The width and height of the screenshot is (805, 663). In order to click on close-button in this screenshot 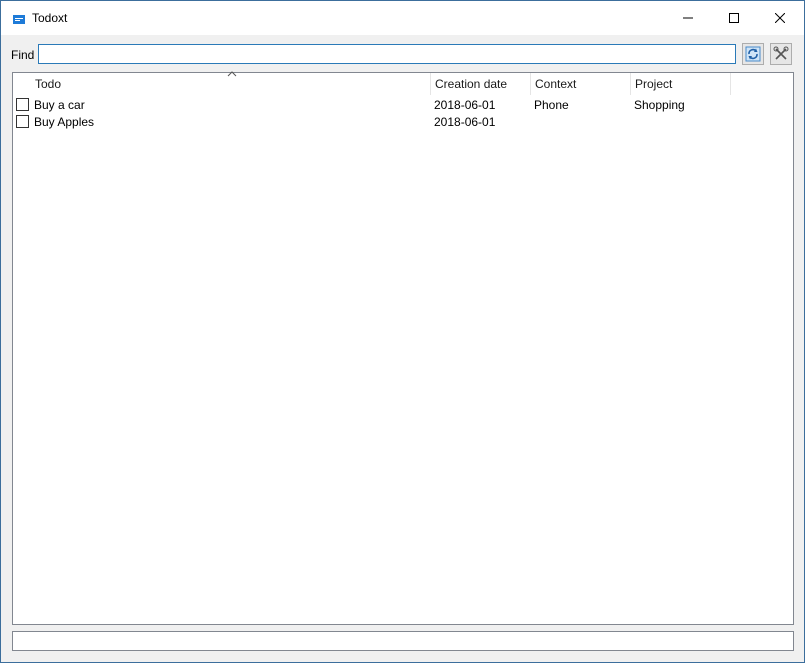, I will do `click(780, 18)`.